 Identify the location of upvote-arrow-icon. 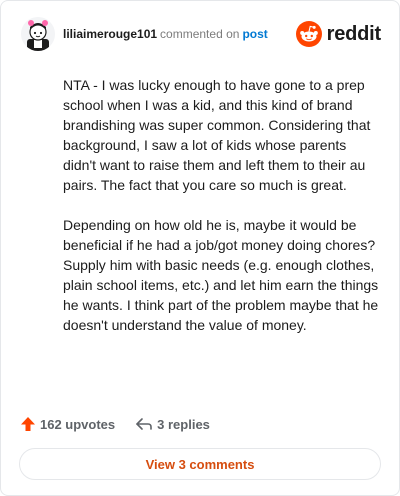
(28, 424).